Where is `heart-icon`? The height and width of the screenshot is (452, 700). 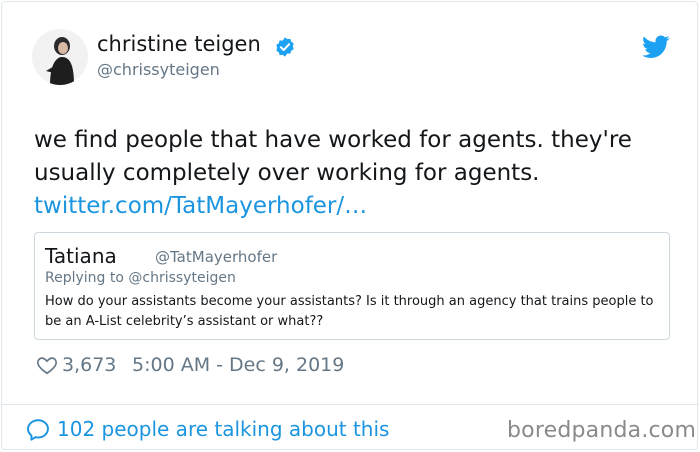 heart-icon is located at coordinates (47, 365).